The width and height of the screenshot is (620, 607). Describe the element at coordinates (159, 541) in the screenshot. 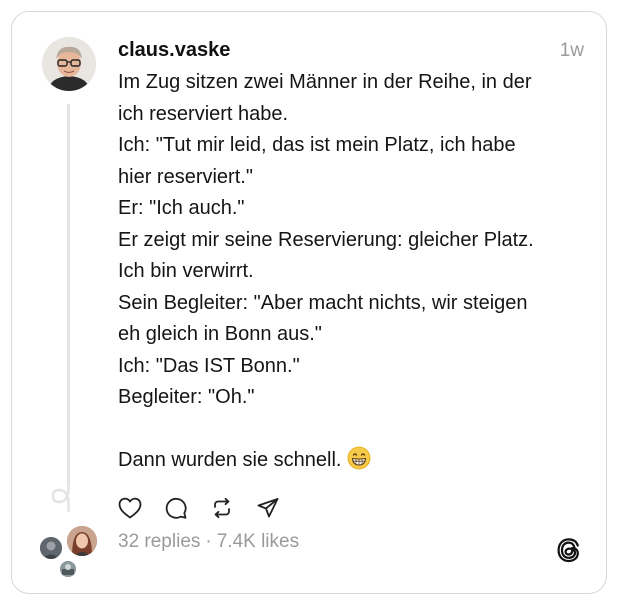

I see `replies-count: 32 replies` at that location.